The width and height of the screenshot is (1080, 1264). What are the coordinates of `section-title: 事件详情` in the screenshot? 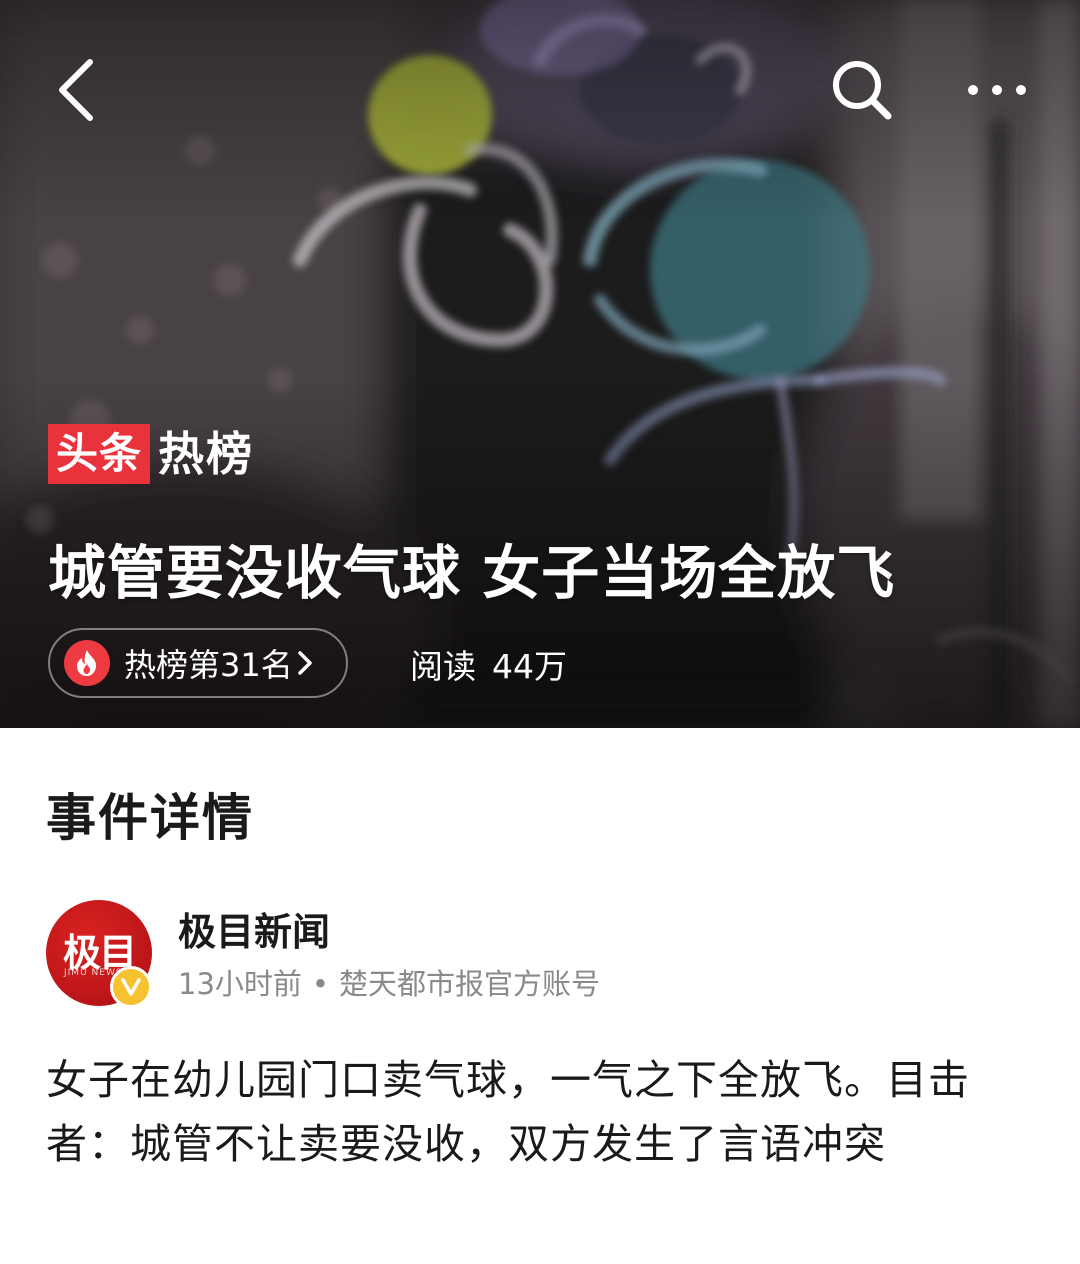 It's located at (150, 818).